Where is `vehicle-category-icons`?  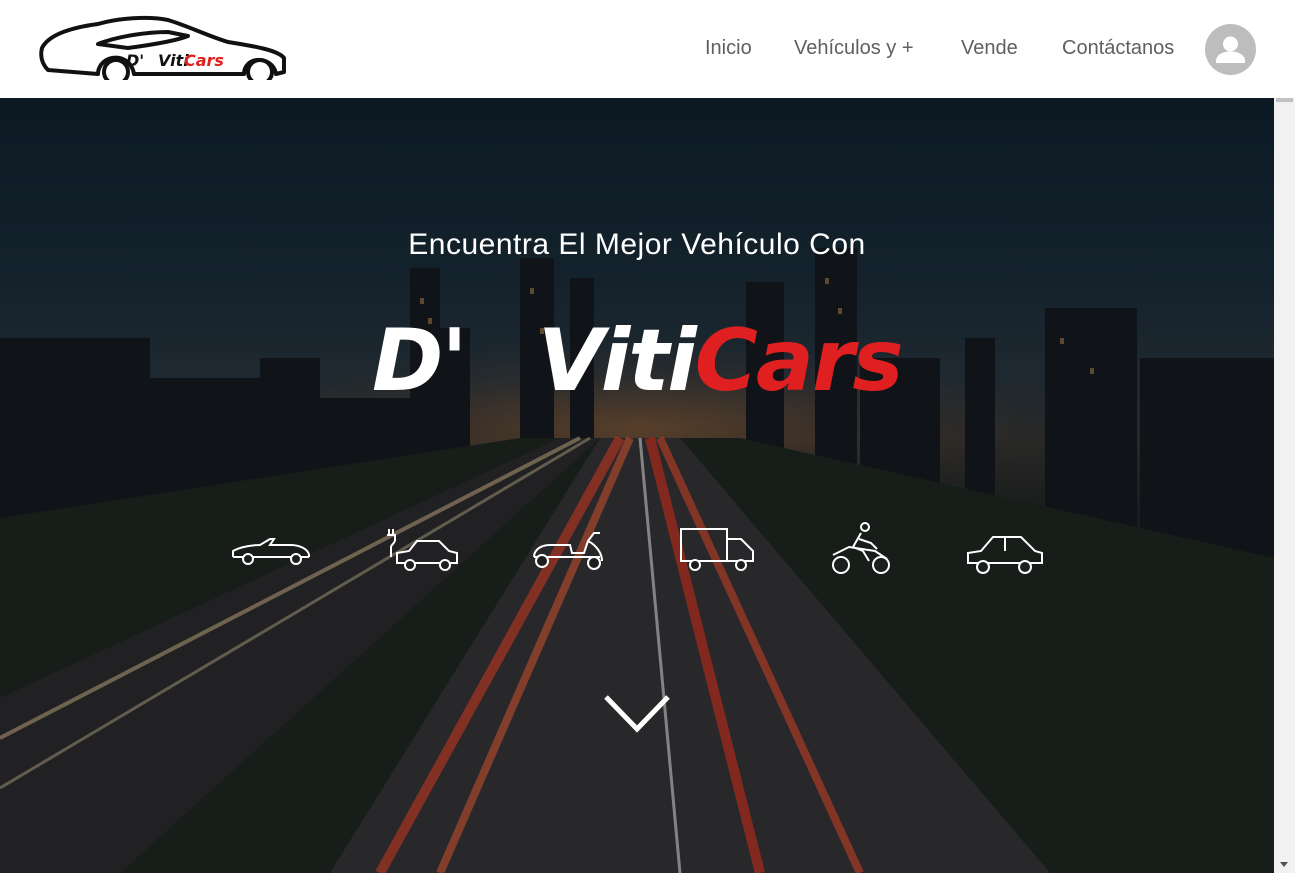 vehicle-category-icons is located at coordinates (637, 553).